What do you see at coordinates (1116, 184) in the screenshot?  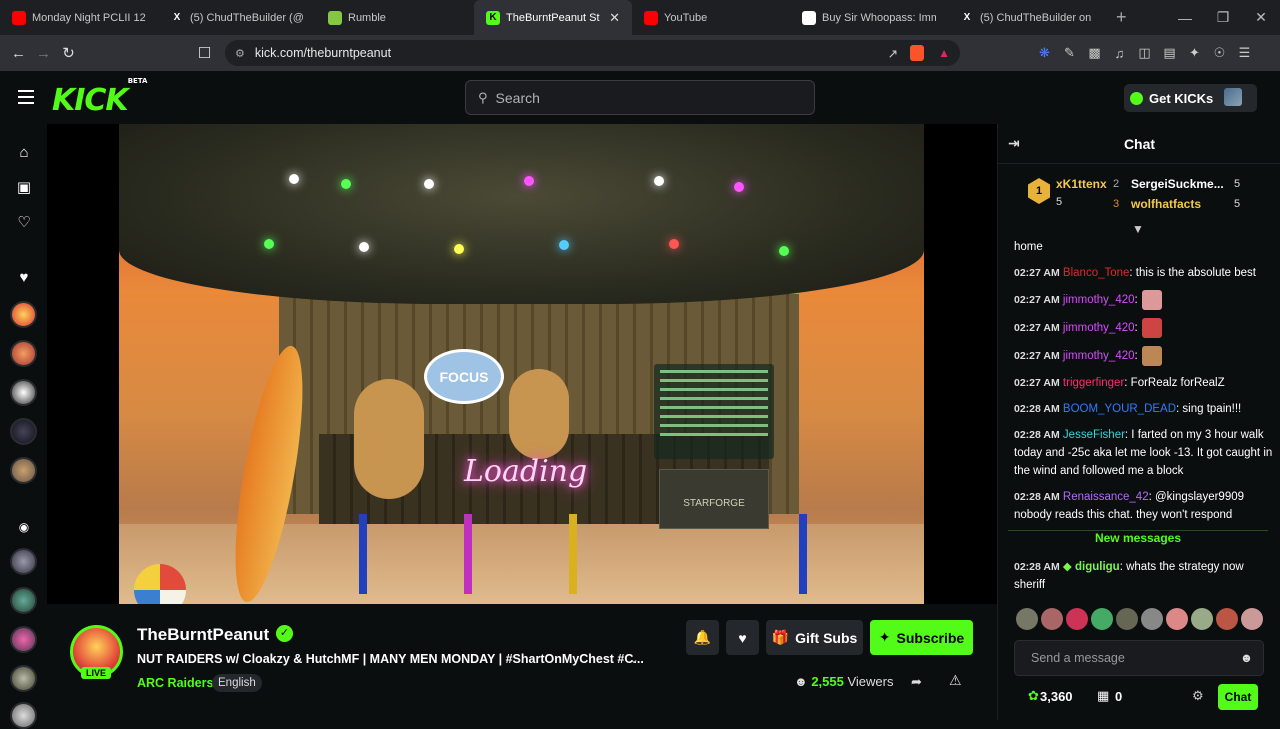 I see `gifter-rank-badge: 2` at bounding box center [1116, 184].